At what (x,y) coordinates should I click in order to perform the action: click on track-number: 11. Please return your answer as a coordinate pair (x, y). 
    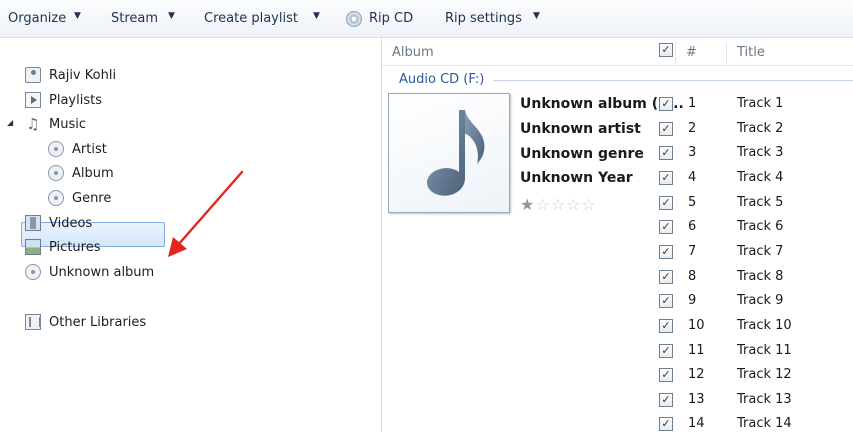
    Looking at the image, I should click on (696, 350).